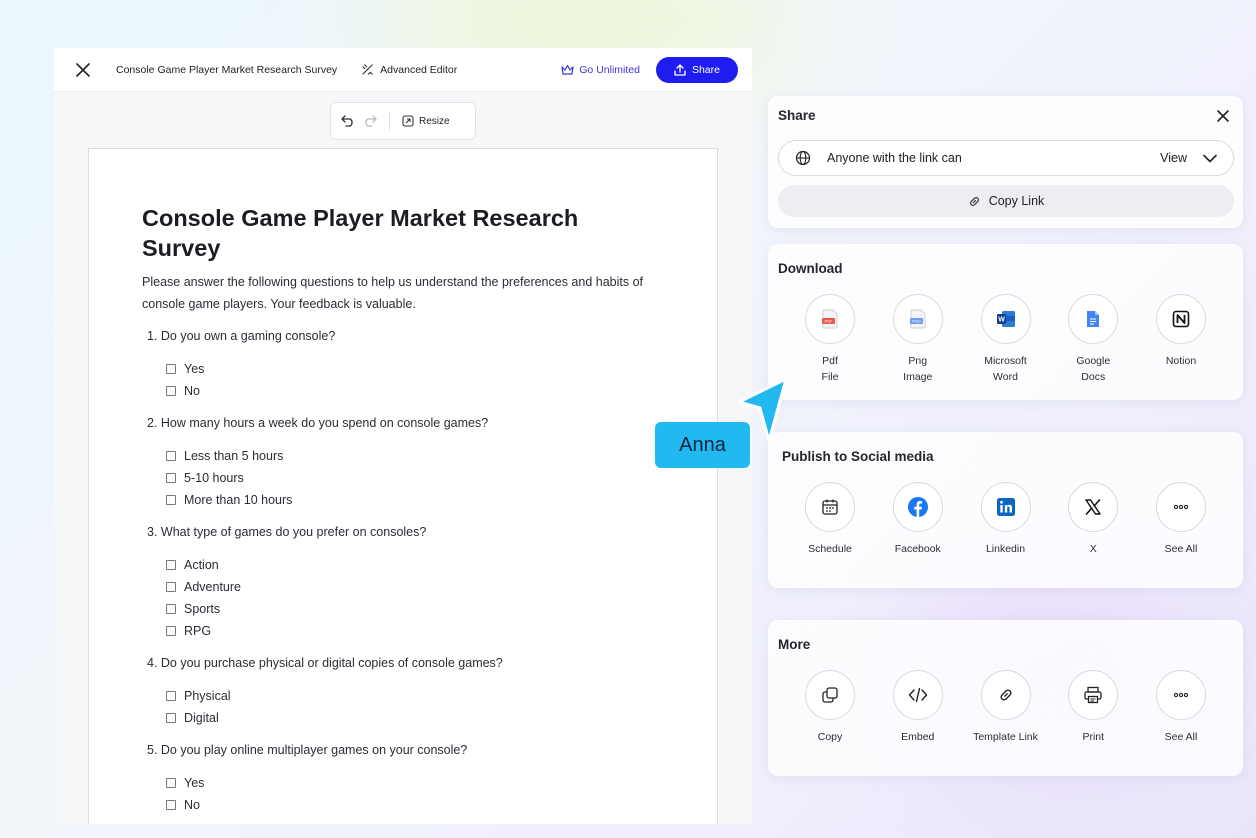 The width and height of the screenshot is (1256, 838). What do you see at coordinates (1005, 361) in the screenshot?
I see `item-label: Microsoft` at bounding box center [1005, 361].